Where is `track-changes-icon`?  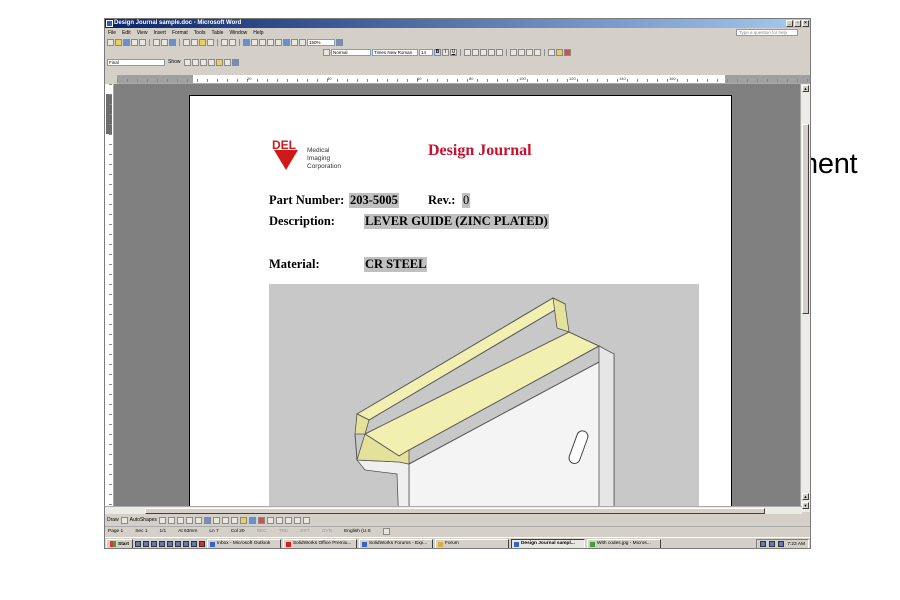 track-changes-icon is located at coordinates (227, 62).